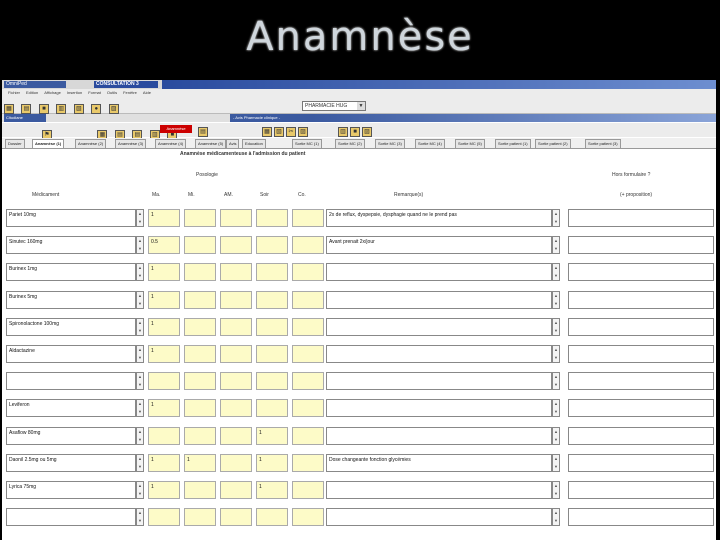 The width and height of the screenshot is (720, 540). I want to click on tab-6: Avis, so click(233, 143).